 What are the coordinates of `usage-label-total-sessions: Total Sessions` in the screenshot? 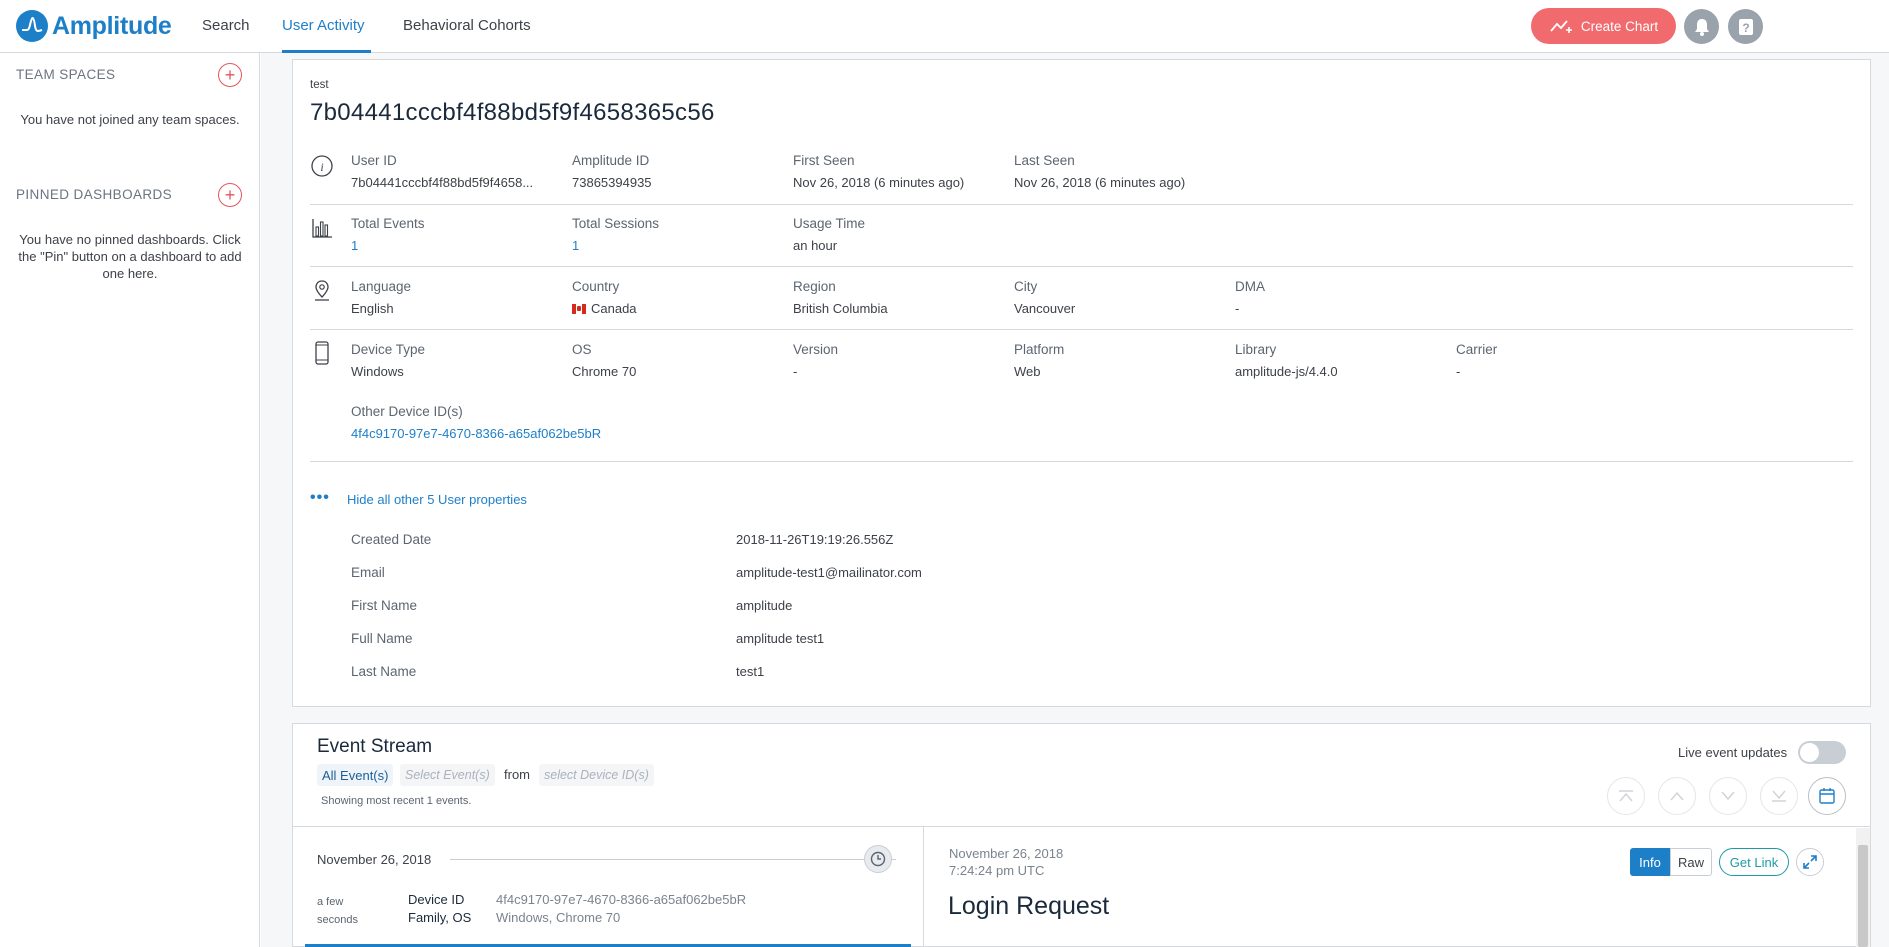 It's located at (616, 223).